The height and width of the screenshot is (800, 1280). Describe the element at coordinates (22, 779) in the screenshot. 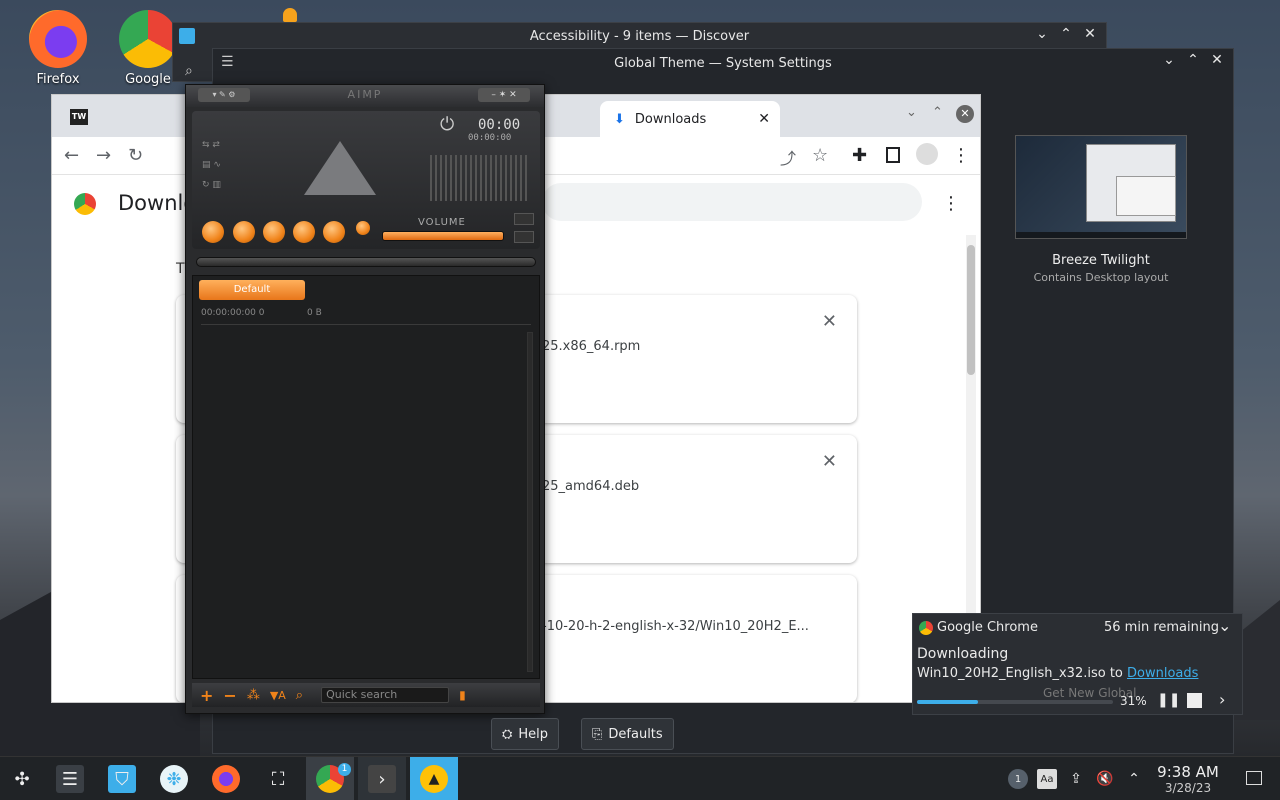

I see `app-launcher-icon: ✣` at that location.